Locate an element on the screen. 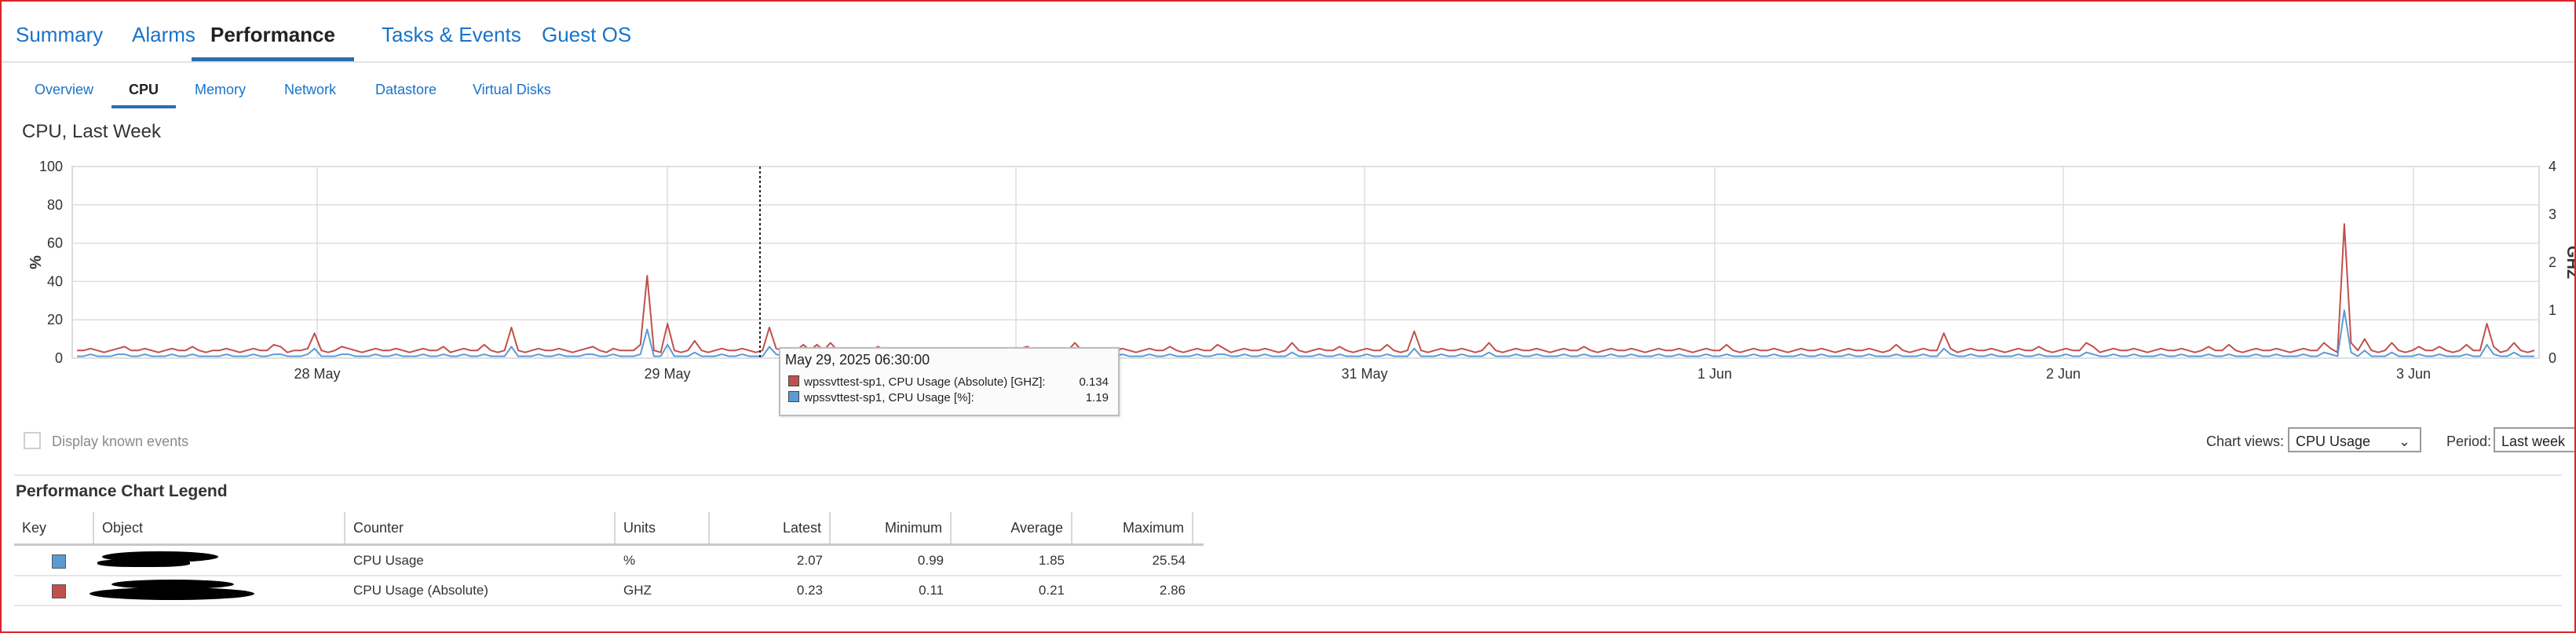 Image resolution: width=2576 pixels, height=633 pixels. cell-latest: 0.23 is located at coordinates (809, 590).